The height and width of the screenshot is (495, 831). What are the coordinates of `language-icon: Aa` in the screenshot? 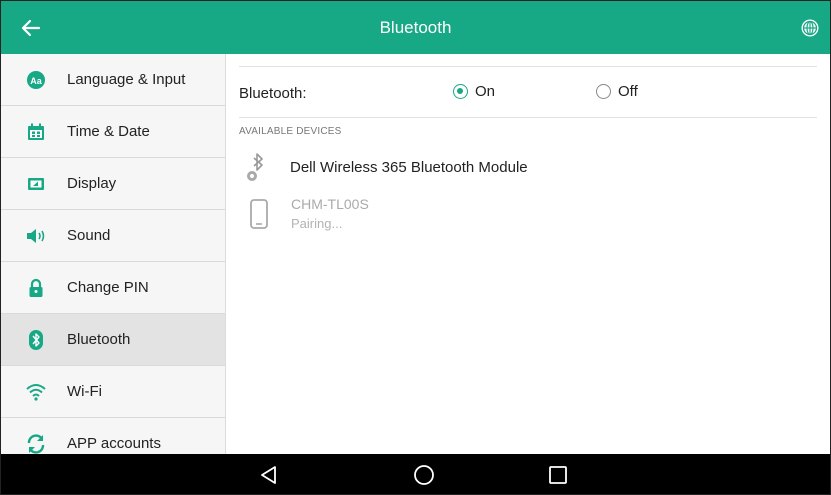 It's located at (36, 80).